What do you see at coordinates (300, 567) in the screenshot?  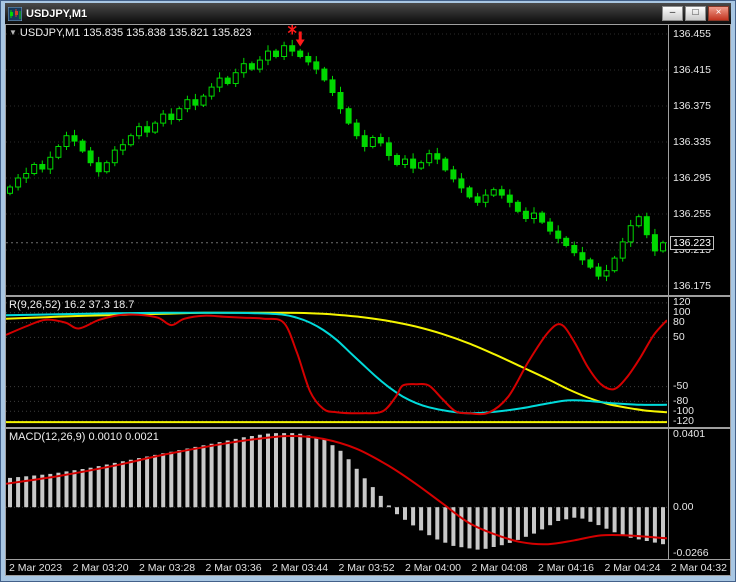 I see `time-label: 2 Mar 03:44` at bounding box center [300, 567].